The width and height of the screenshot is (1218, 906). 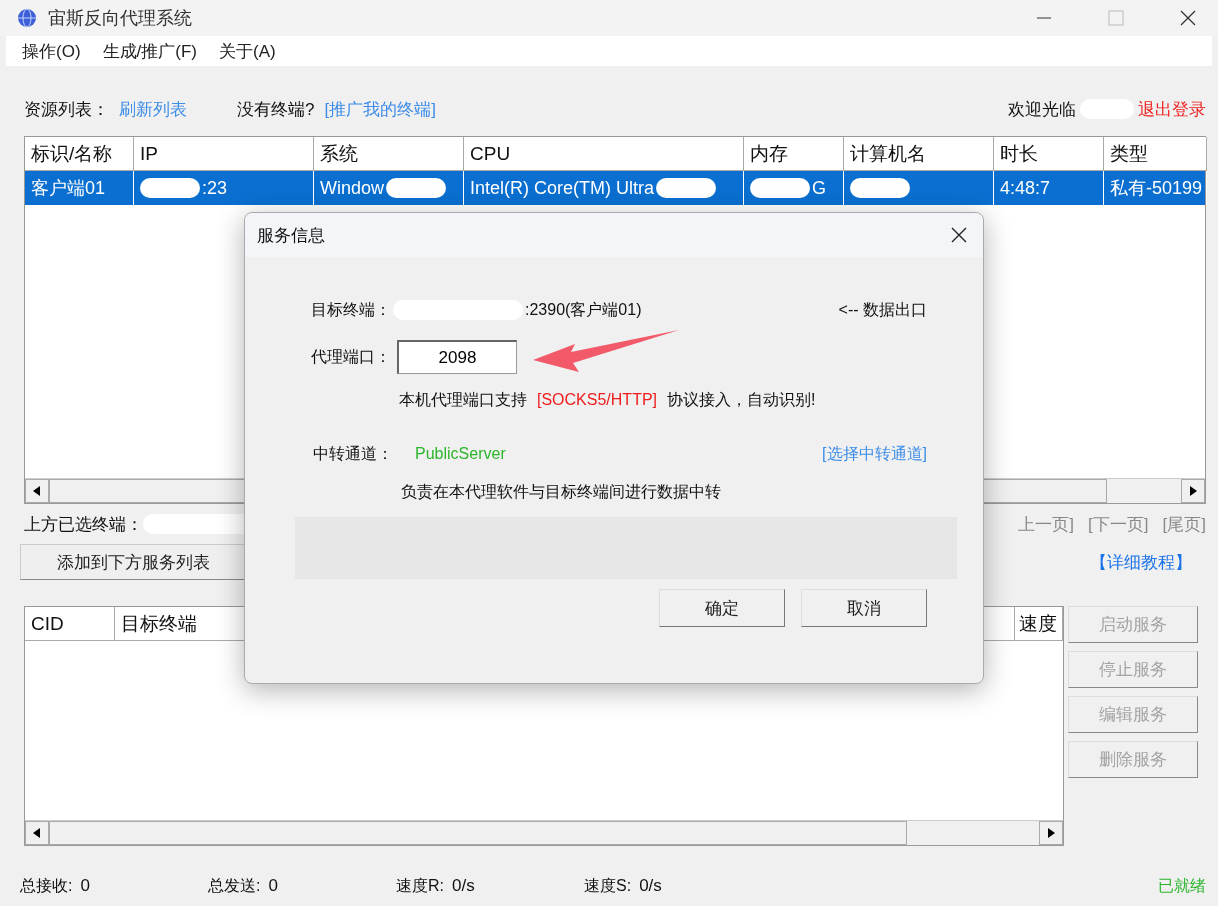 What do you see at coordinates (1039, 624) in the screenshot?
I see `column-header: 速度` at bounding box center [1039, 624].